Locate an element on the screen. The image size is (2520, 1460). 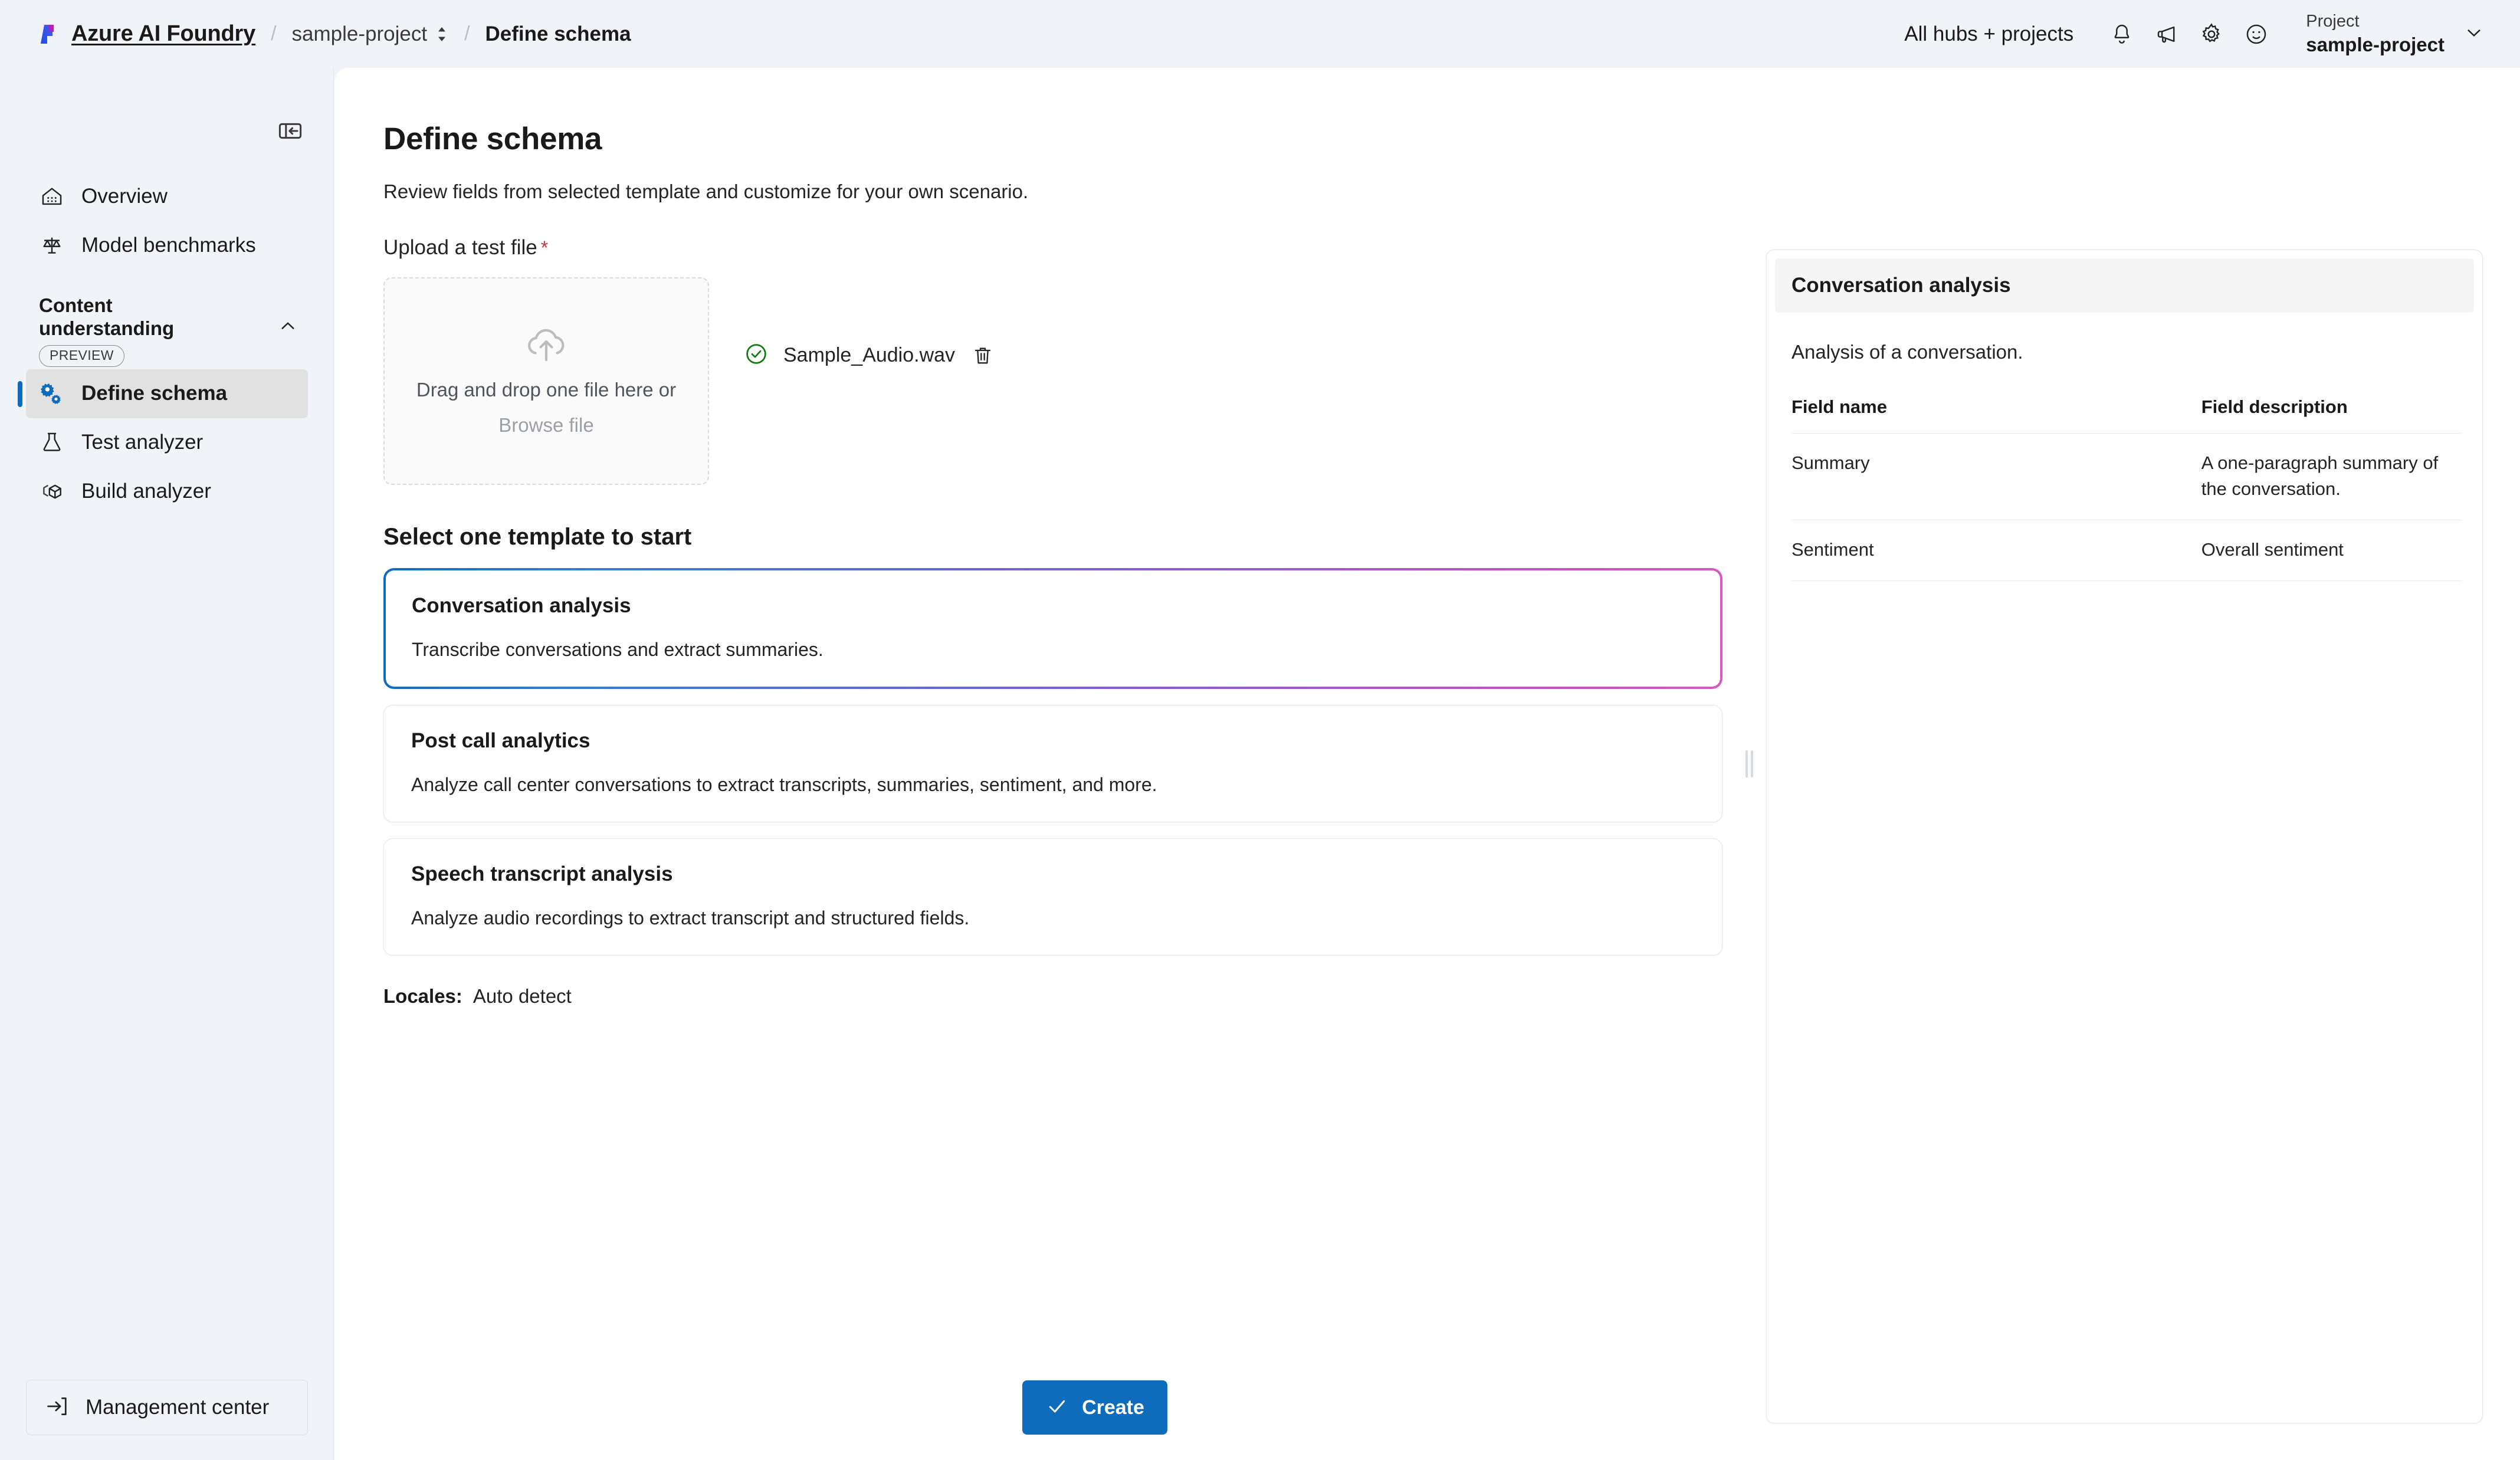
sidebar-item-label: Build analyzer is located at coordinates (146, 492).